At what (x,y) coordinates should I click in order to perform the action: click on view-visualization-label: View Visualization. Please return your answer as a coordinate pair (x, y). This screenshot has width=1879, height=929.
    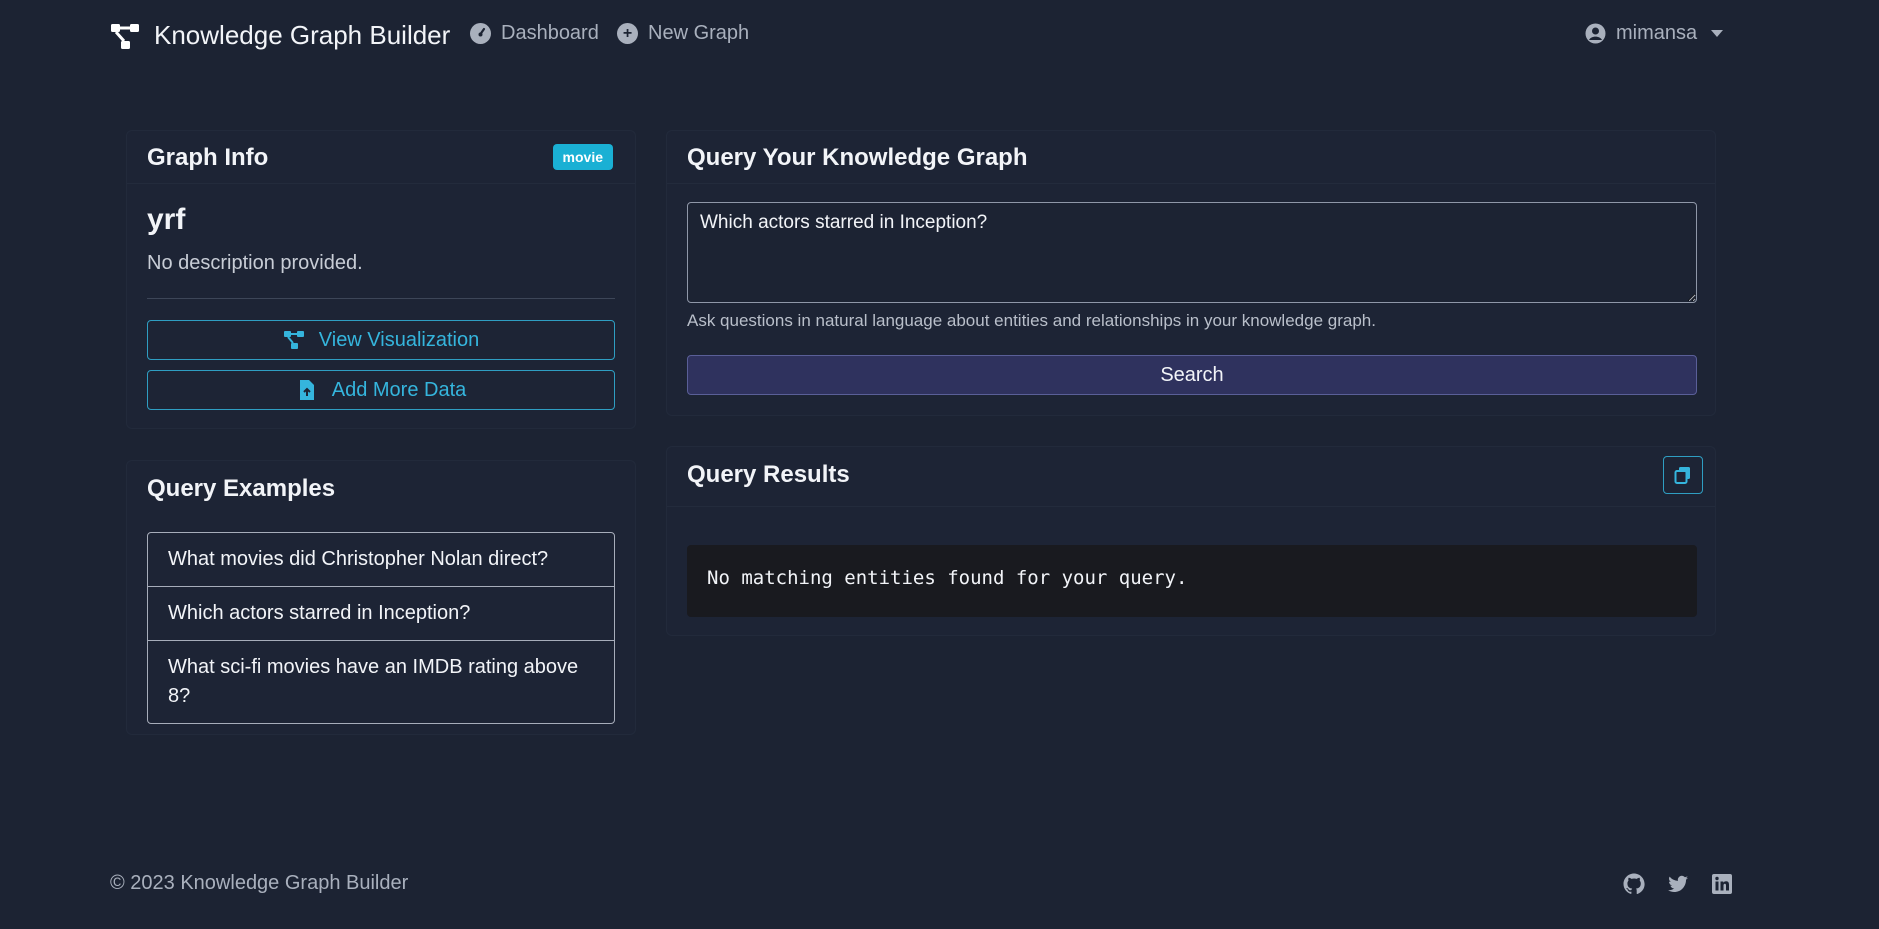
    Looking at the image, I should click on (399, 339).